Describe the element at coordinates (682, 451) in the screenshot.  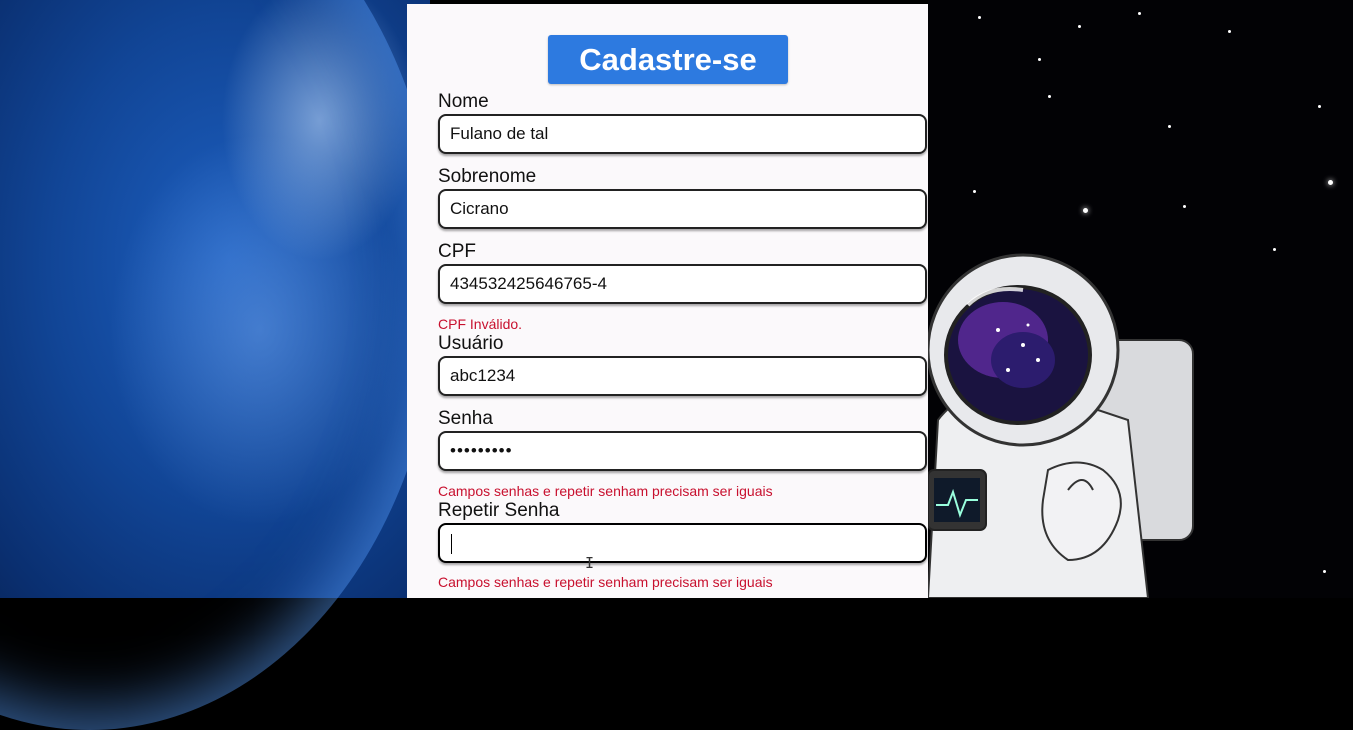
I see `senha-input: •••••••••` at that location.